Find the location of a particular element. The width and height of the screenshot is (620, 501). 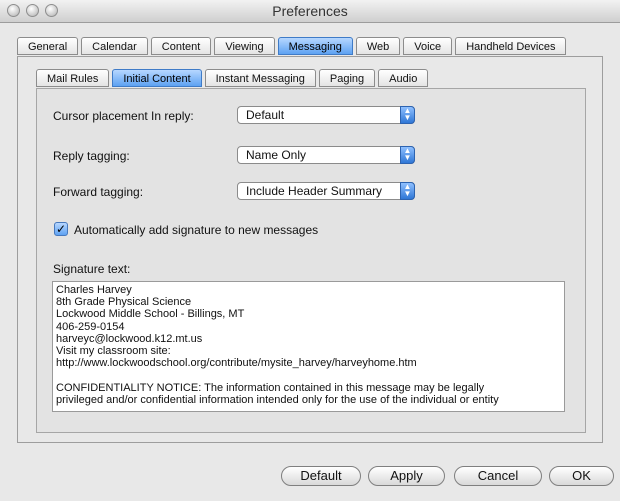

reply-tagging-label: Reply tagging: is located at coordinates (91, 156).